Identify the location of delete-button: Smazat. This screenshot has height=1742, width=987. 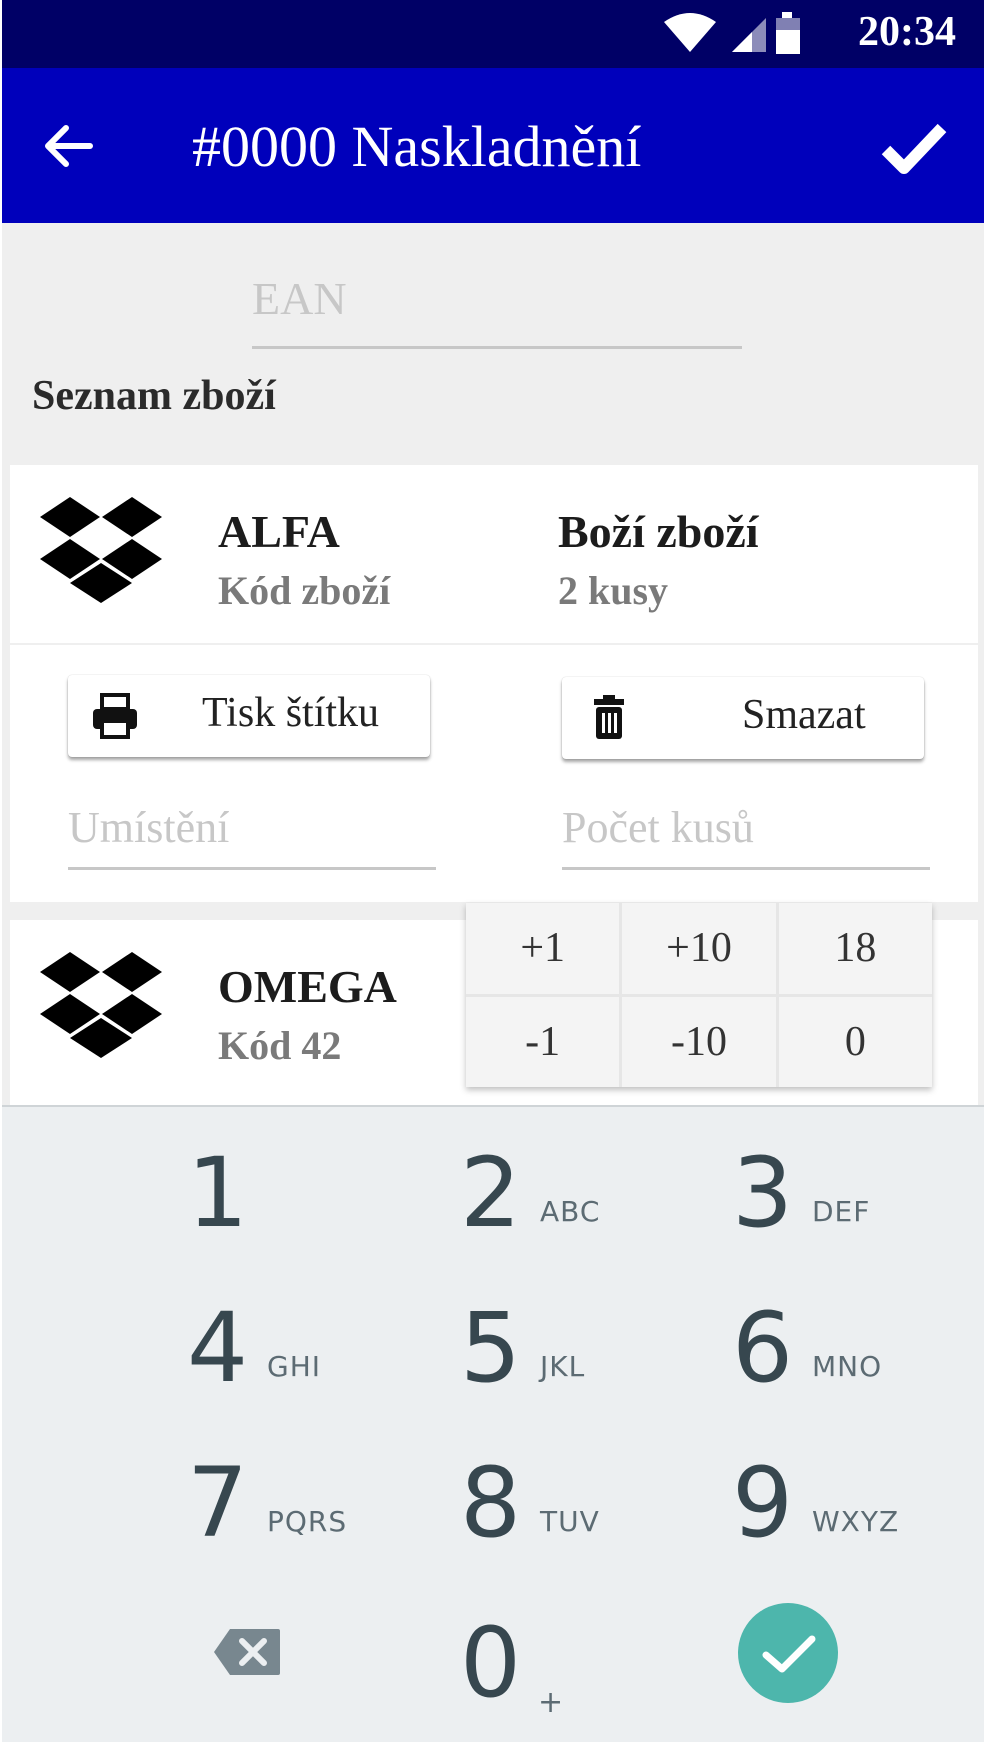
(743, 718).